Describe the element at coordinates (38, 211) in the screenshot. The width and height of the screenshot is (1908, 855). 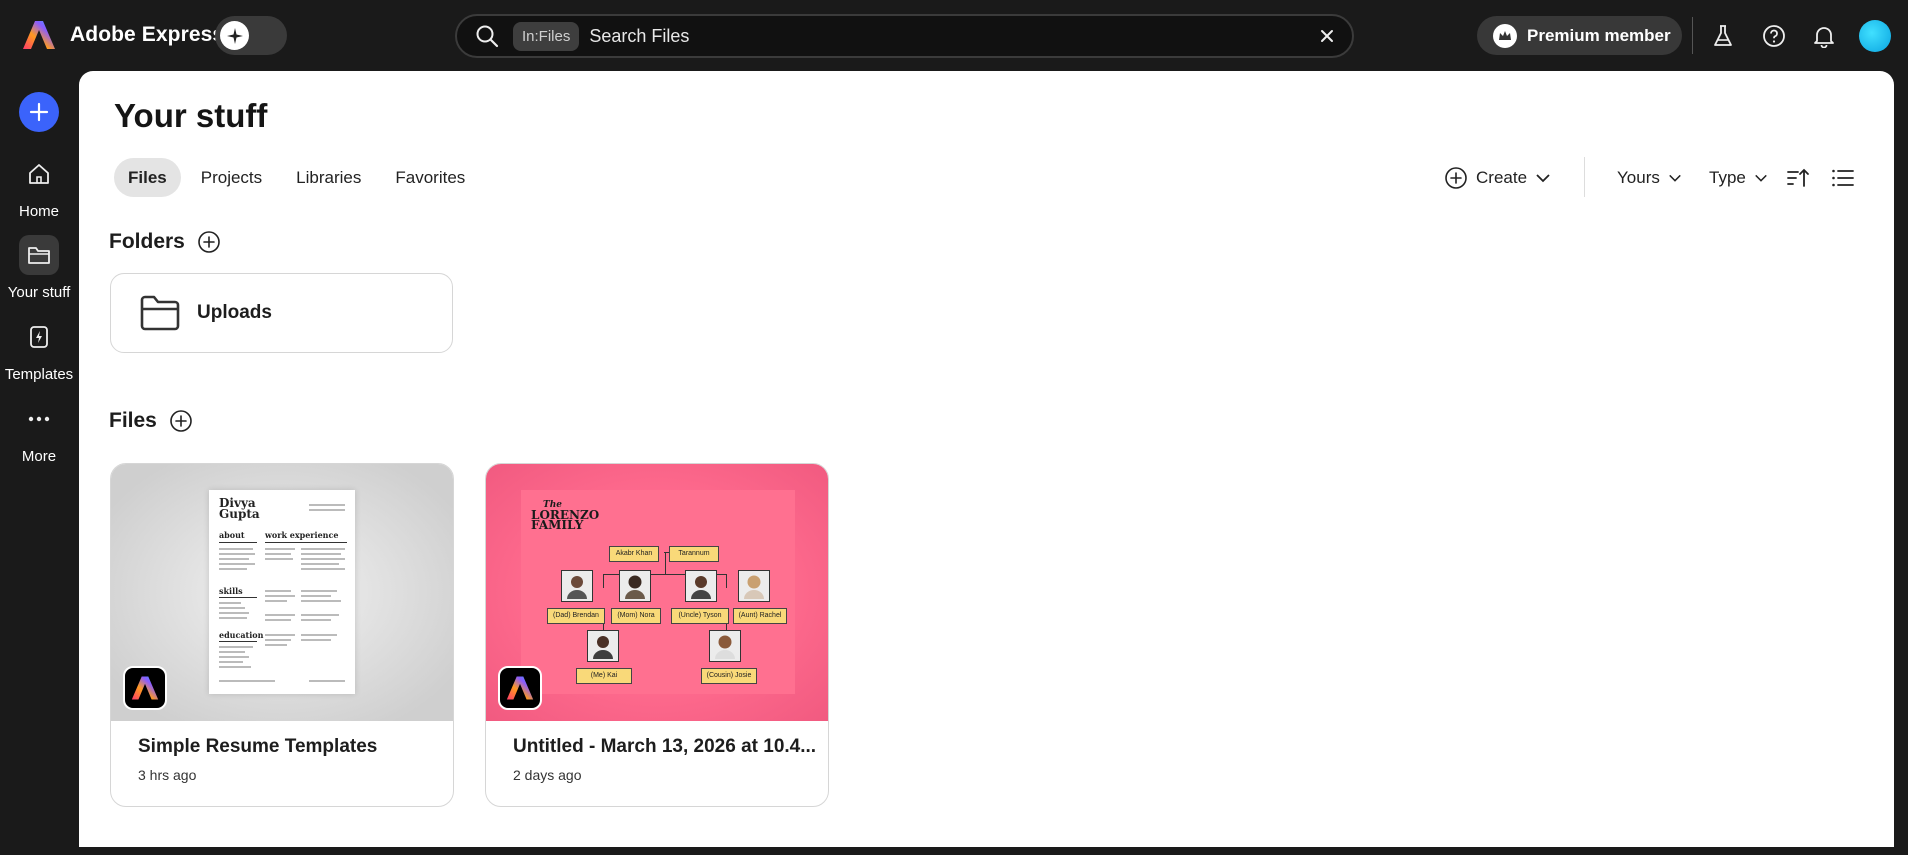
I see `nav-label: Home` at that location.